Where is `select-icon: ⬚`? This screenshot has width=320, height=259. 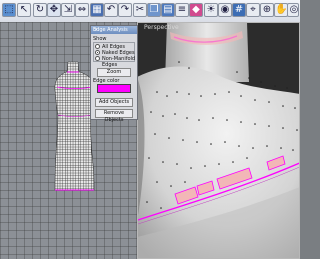 select-icon: ⬚ is located at coordinates (9, 10).